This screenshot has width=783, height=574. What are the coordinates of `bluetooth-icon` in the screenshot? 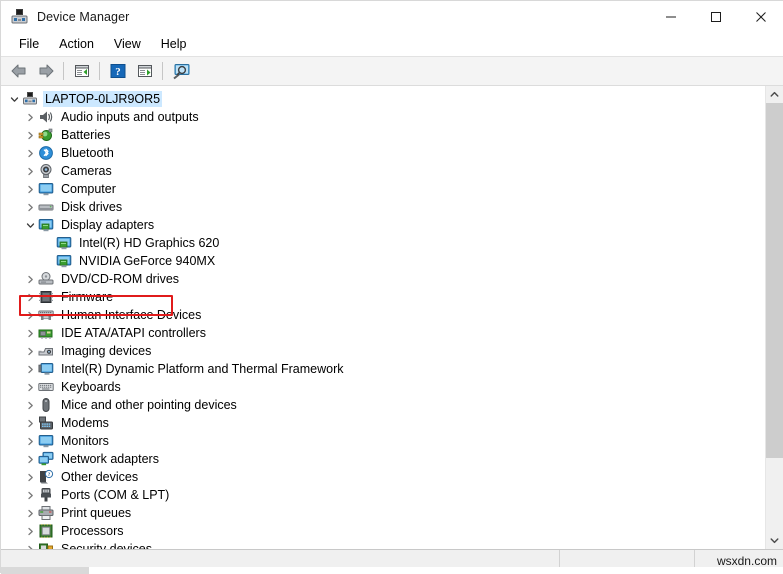 It's located at (46, 153).